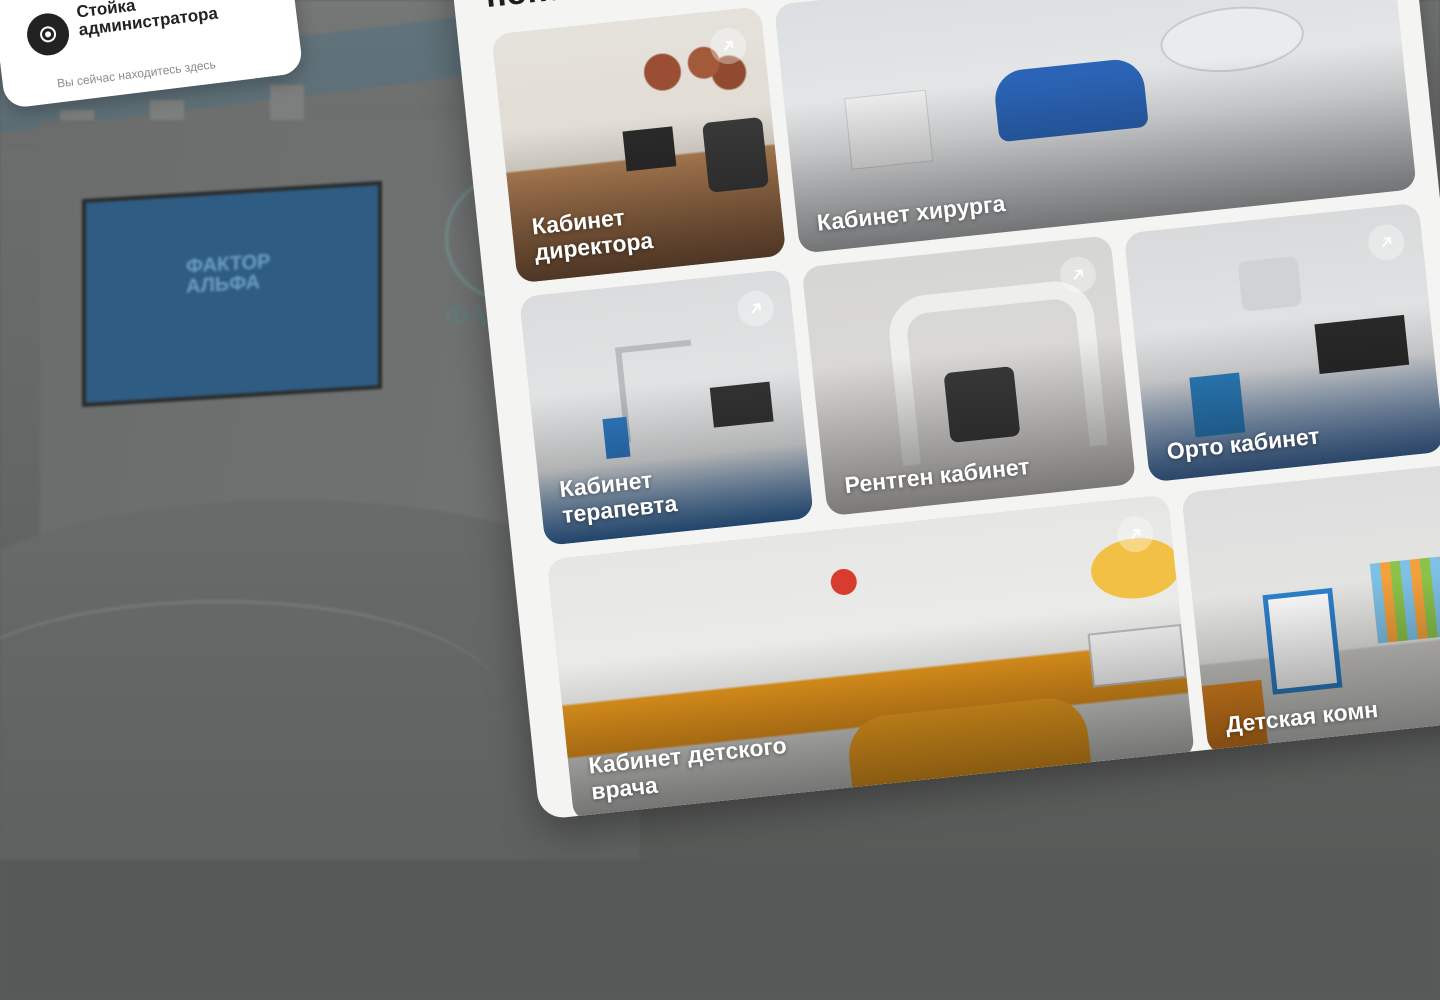 This screenshot has width=1440, height=1000. Describe the element at coordinates (228, 274) in the screenshot. I see `tv-logo-text: ФАКТОР АЛЬФА` at that location.